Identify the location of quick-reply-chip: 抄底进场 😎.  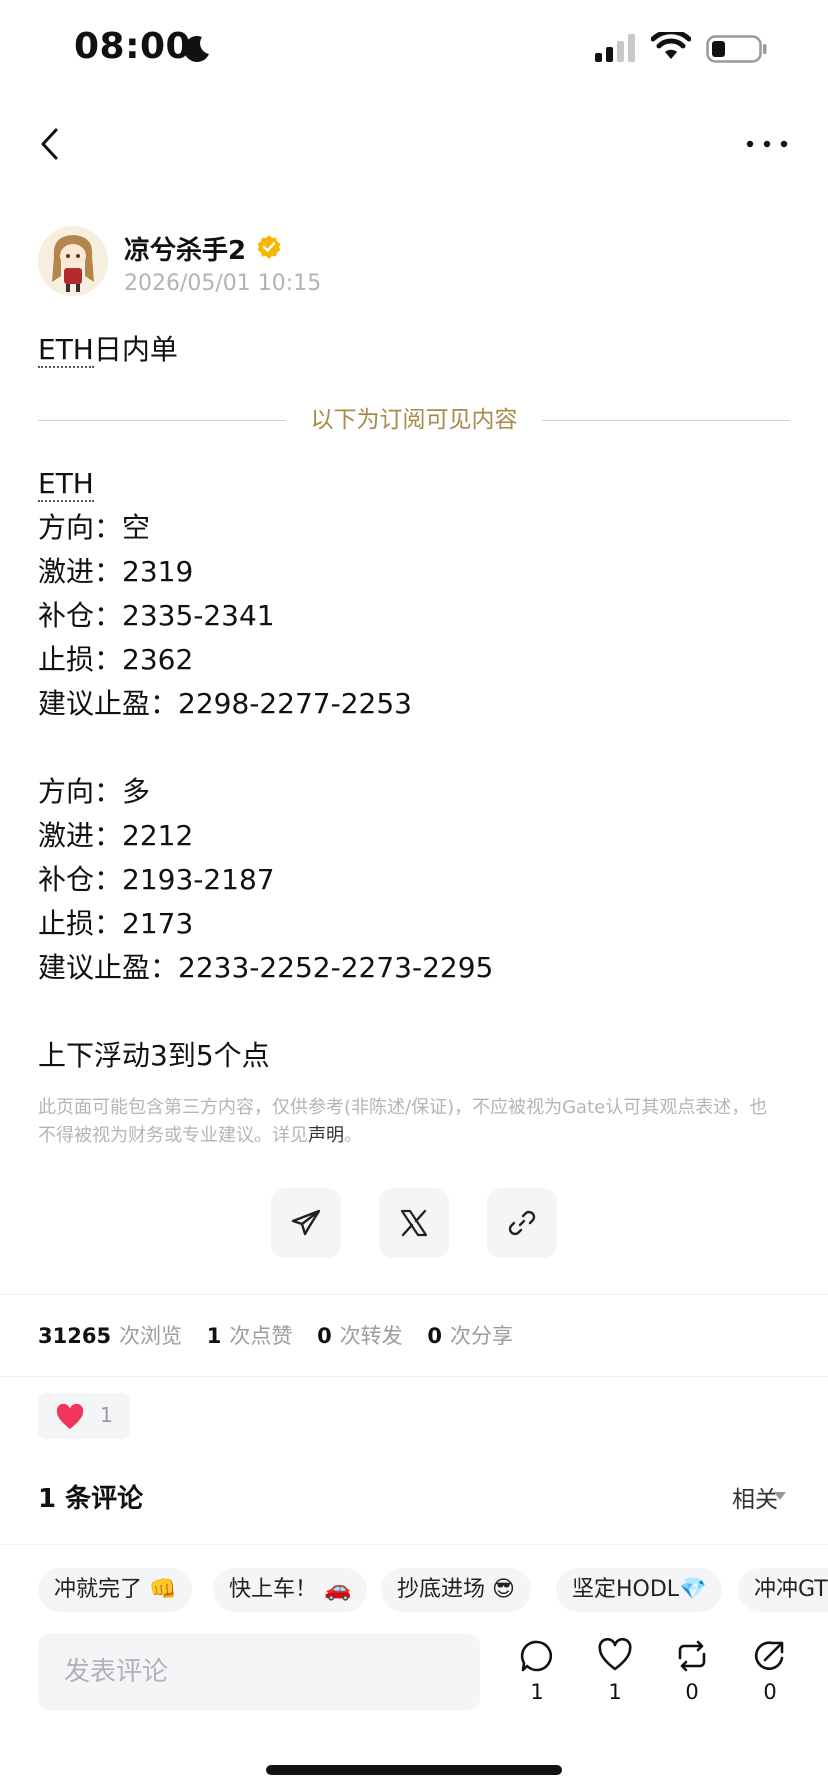
(456, 1590).